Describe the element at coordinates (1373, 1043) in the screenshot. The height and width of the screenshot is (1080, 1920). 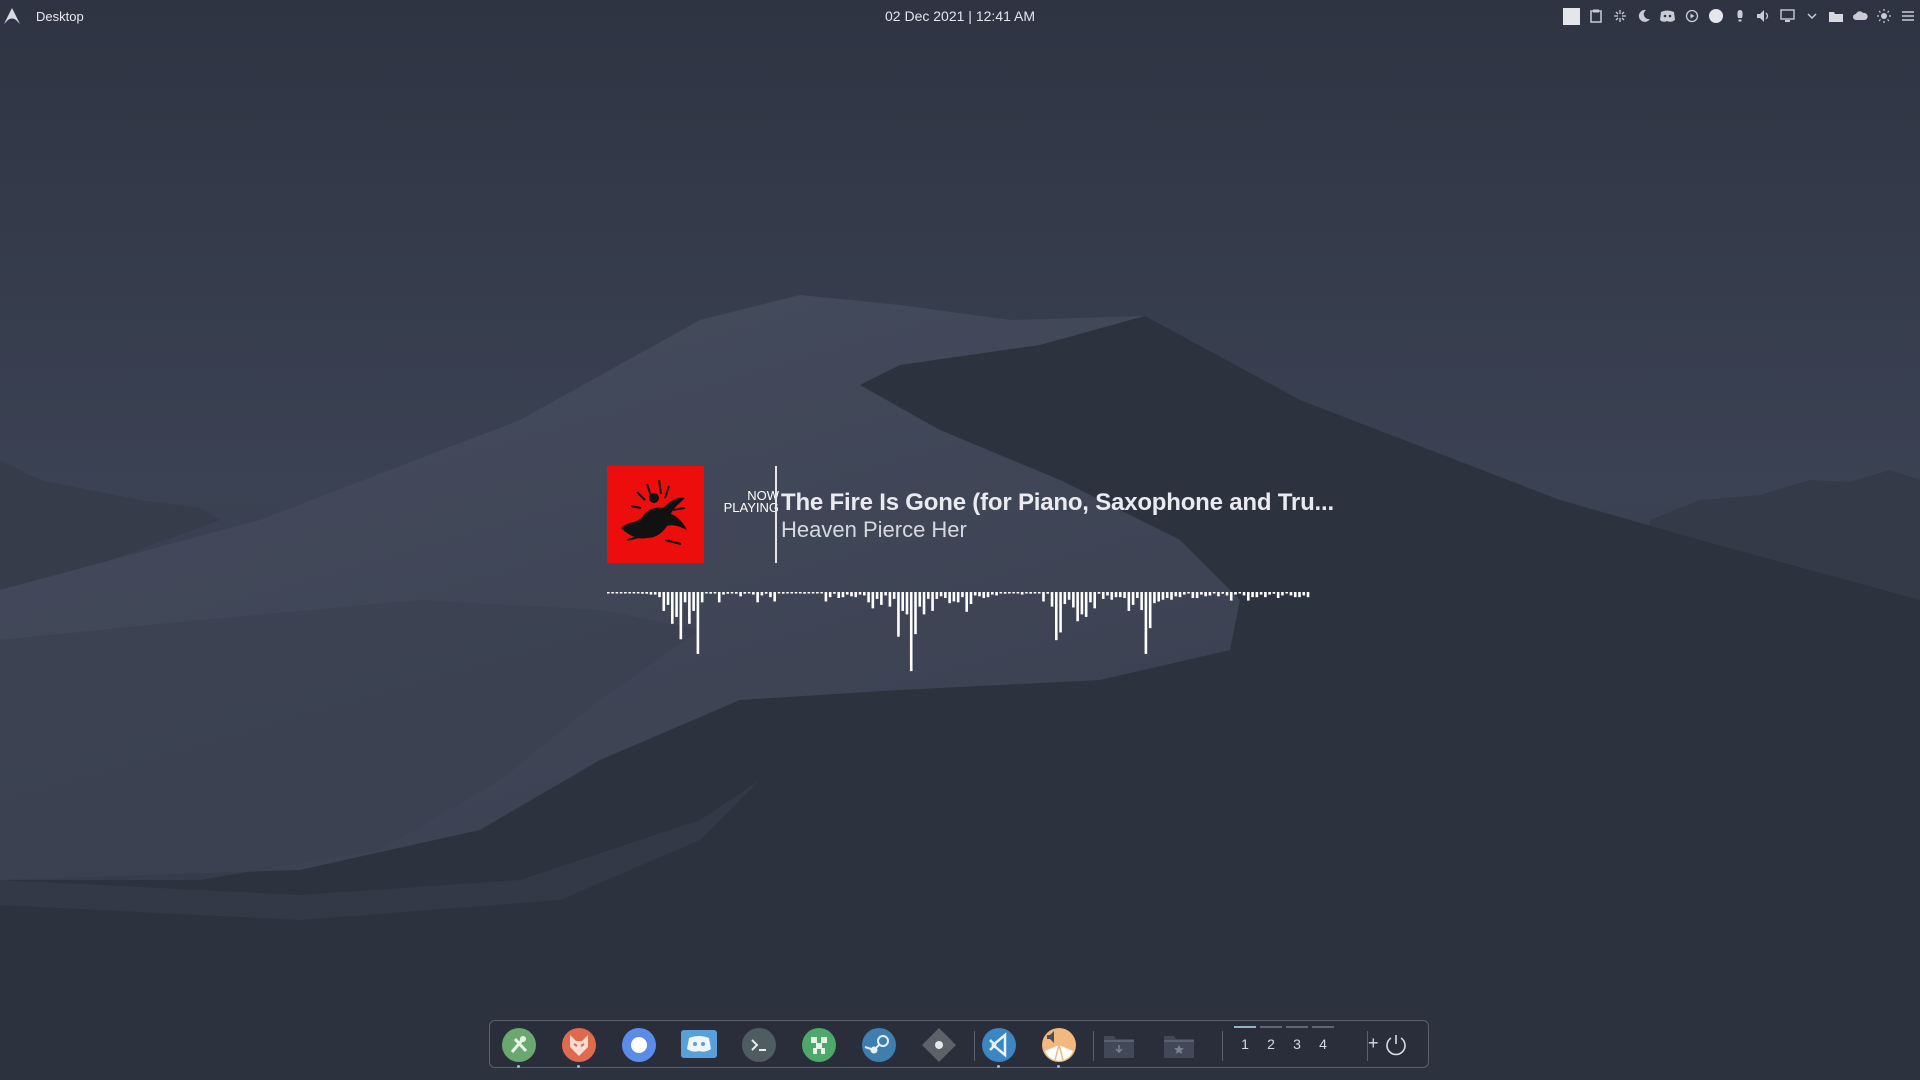
I see `add-desktop-button: +` at that location.